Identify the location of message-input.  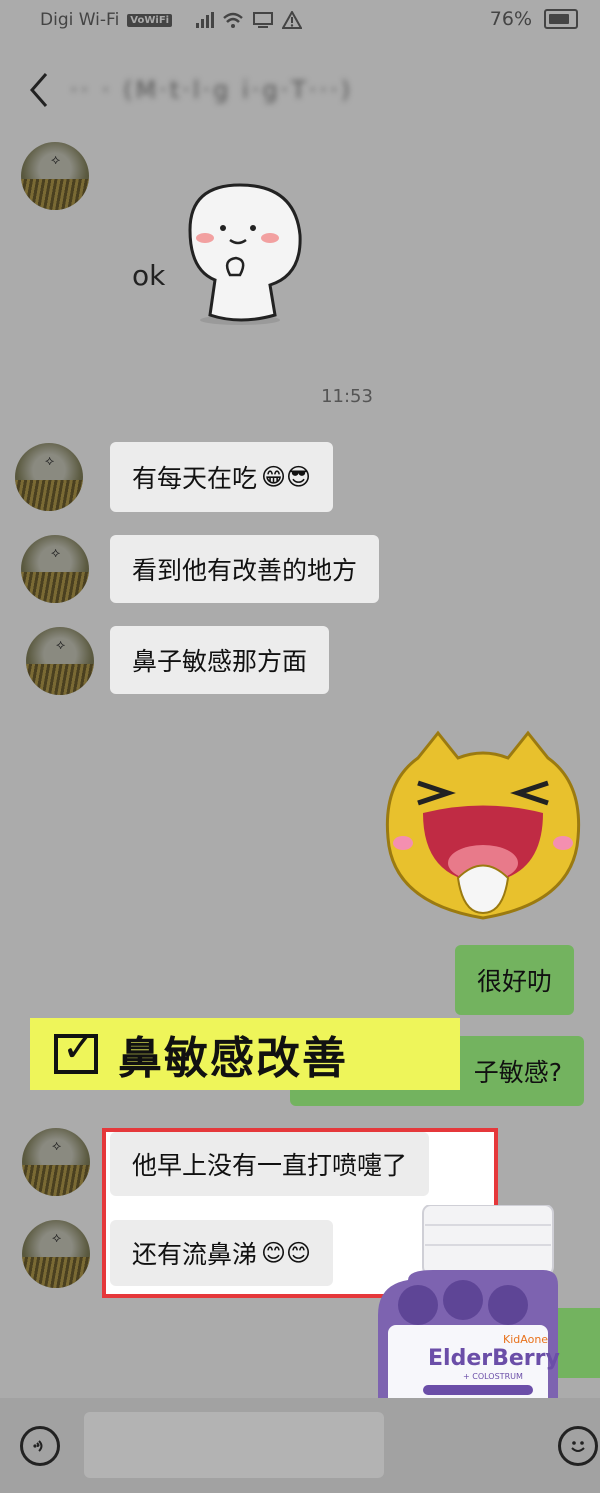
(234, 1445).